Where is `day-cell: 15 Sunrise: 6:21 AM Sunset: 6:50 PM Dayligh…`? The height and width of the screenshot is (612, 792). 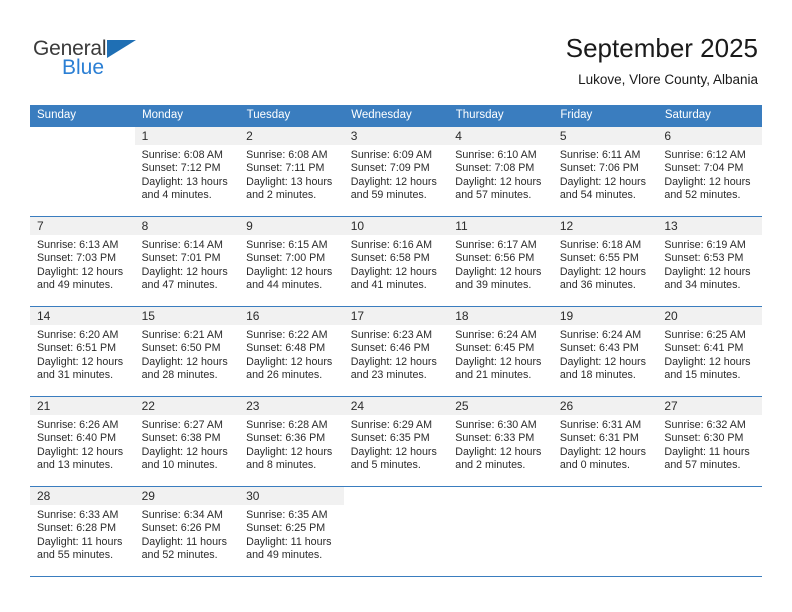 day-cell: 15 Sunrise: 6:21 AM Sunset: 6:50 PM Dayligh… is located at coordinates (187, 351).